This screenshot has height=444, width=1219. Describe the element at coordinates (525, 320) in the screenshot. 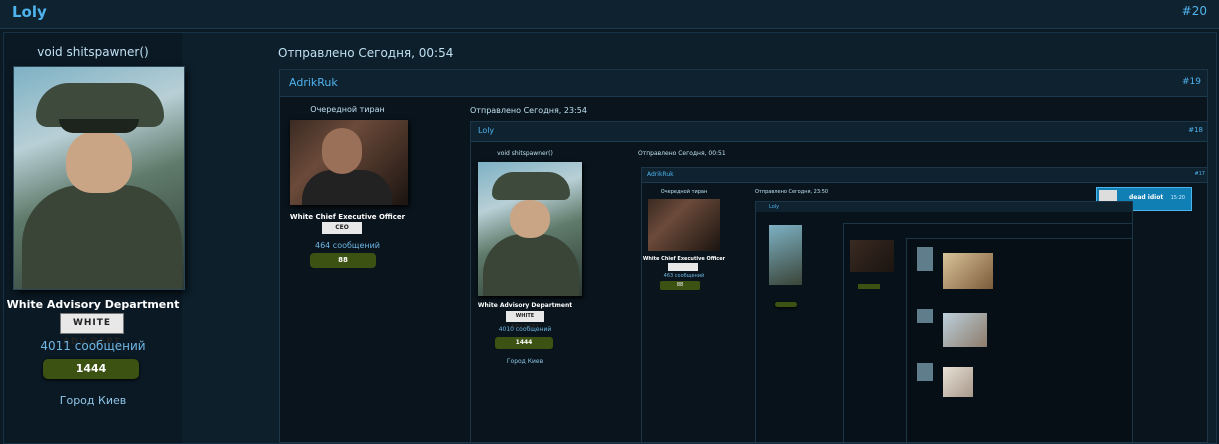

I see `quote2-rank-badge: WHITE ADV.DEPT` at that location.